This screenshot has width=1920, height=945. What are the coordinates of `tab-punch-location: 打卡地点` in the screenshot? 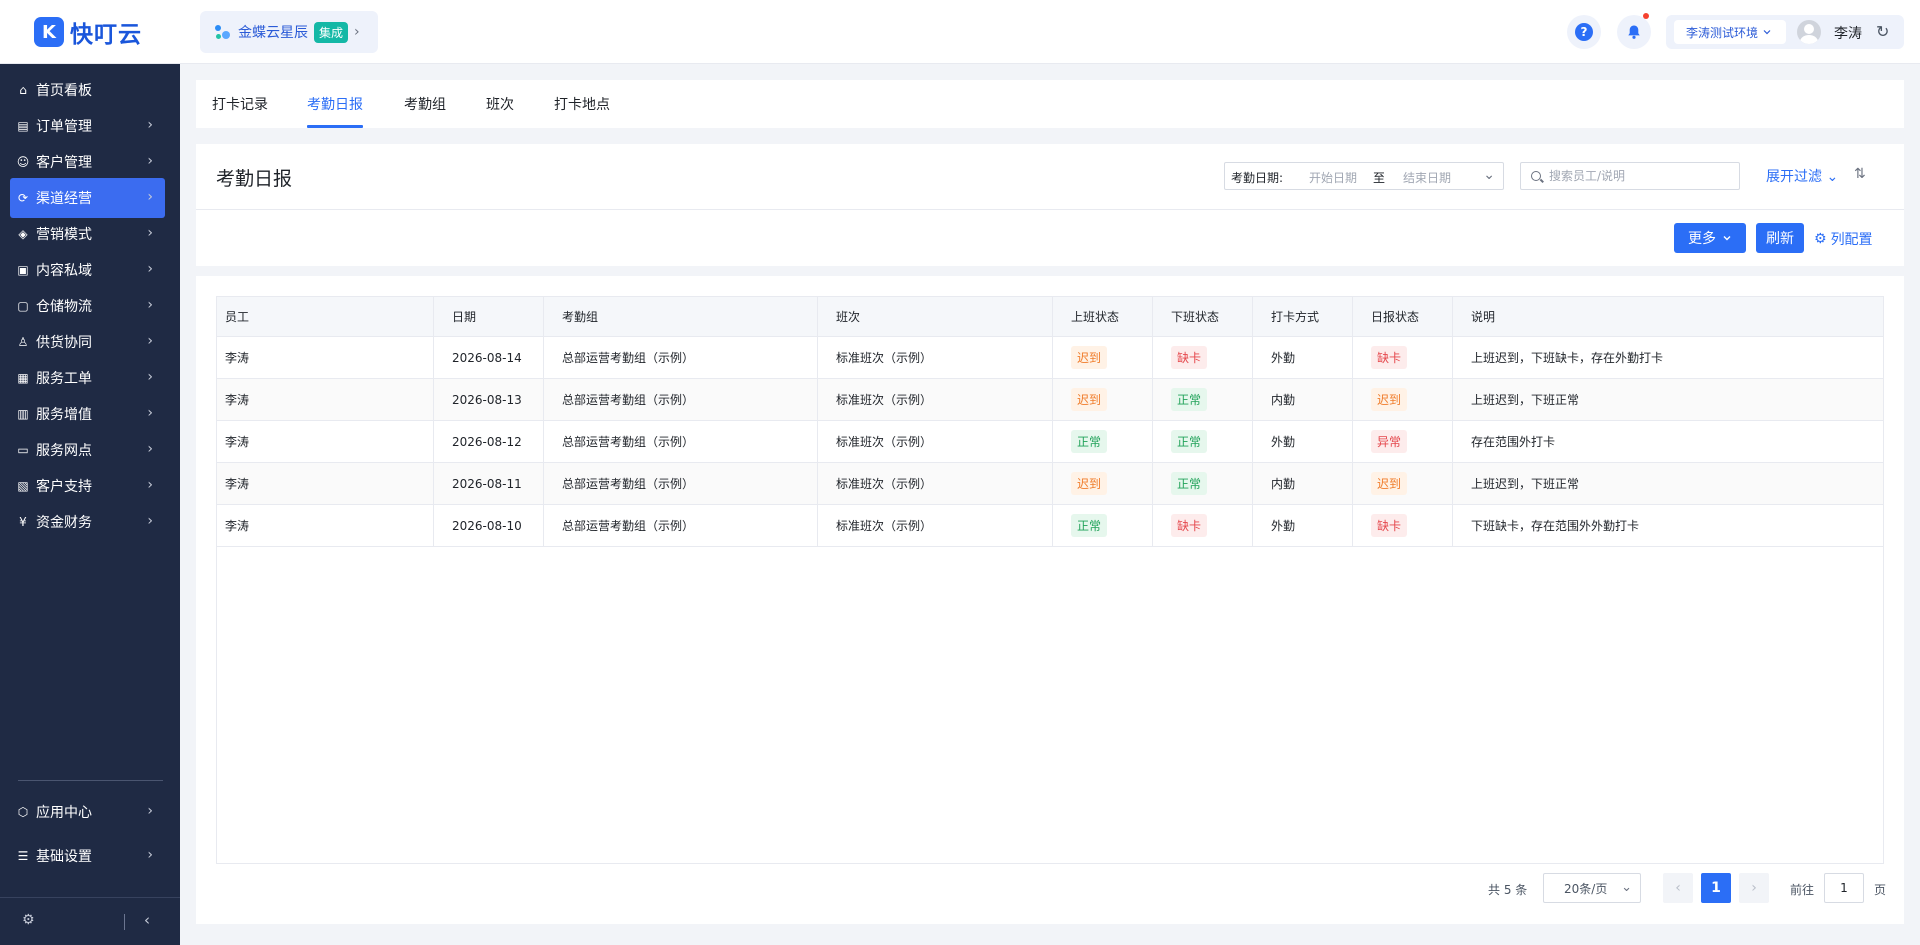 It's located at (582, 104).